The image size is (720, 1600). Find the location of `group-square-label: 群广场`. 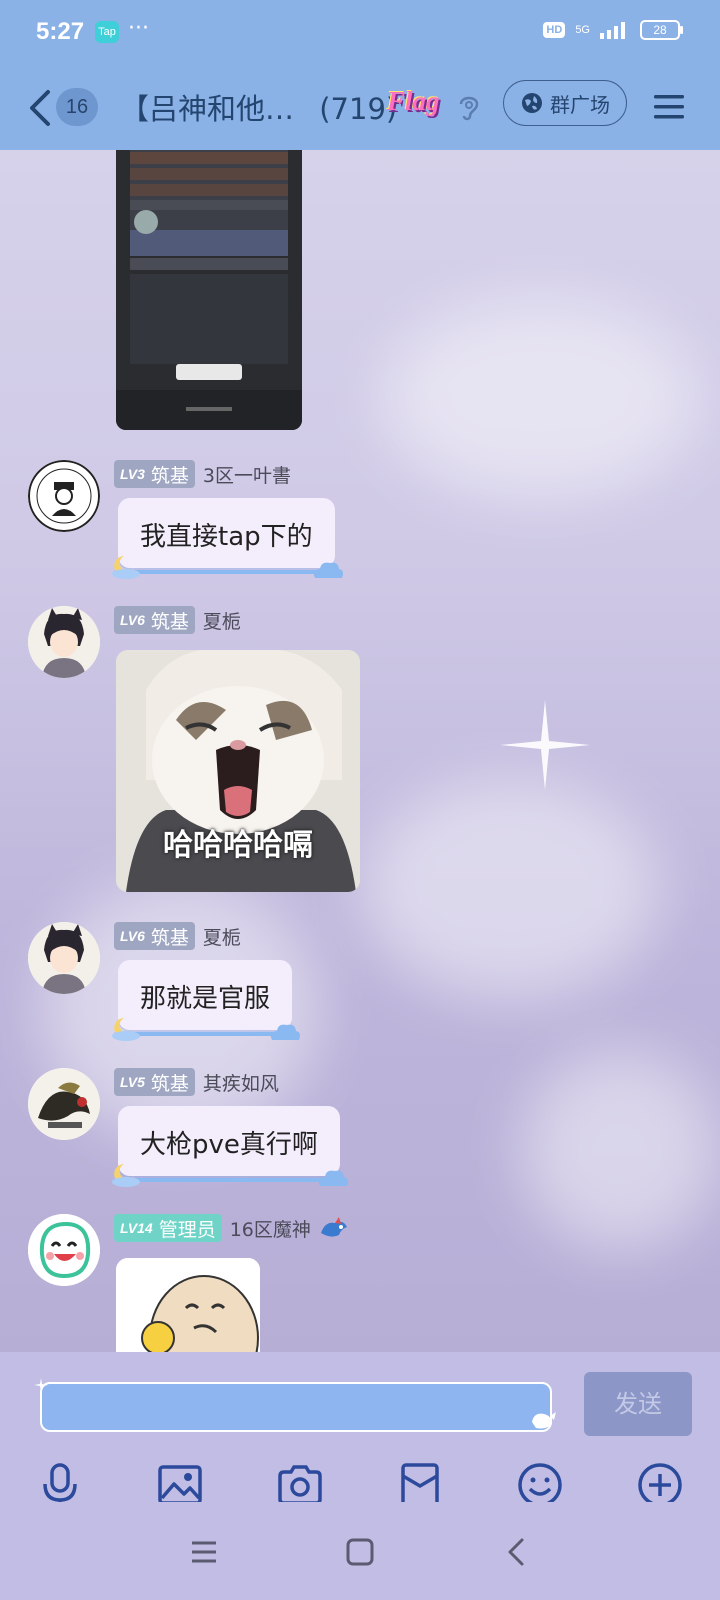

group-square-label: 群广场 is located at coordinates (580, 104).